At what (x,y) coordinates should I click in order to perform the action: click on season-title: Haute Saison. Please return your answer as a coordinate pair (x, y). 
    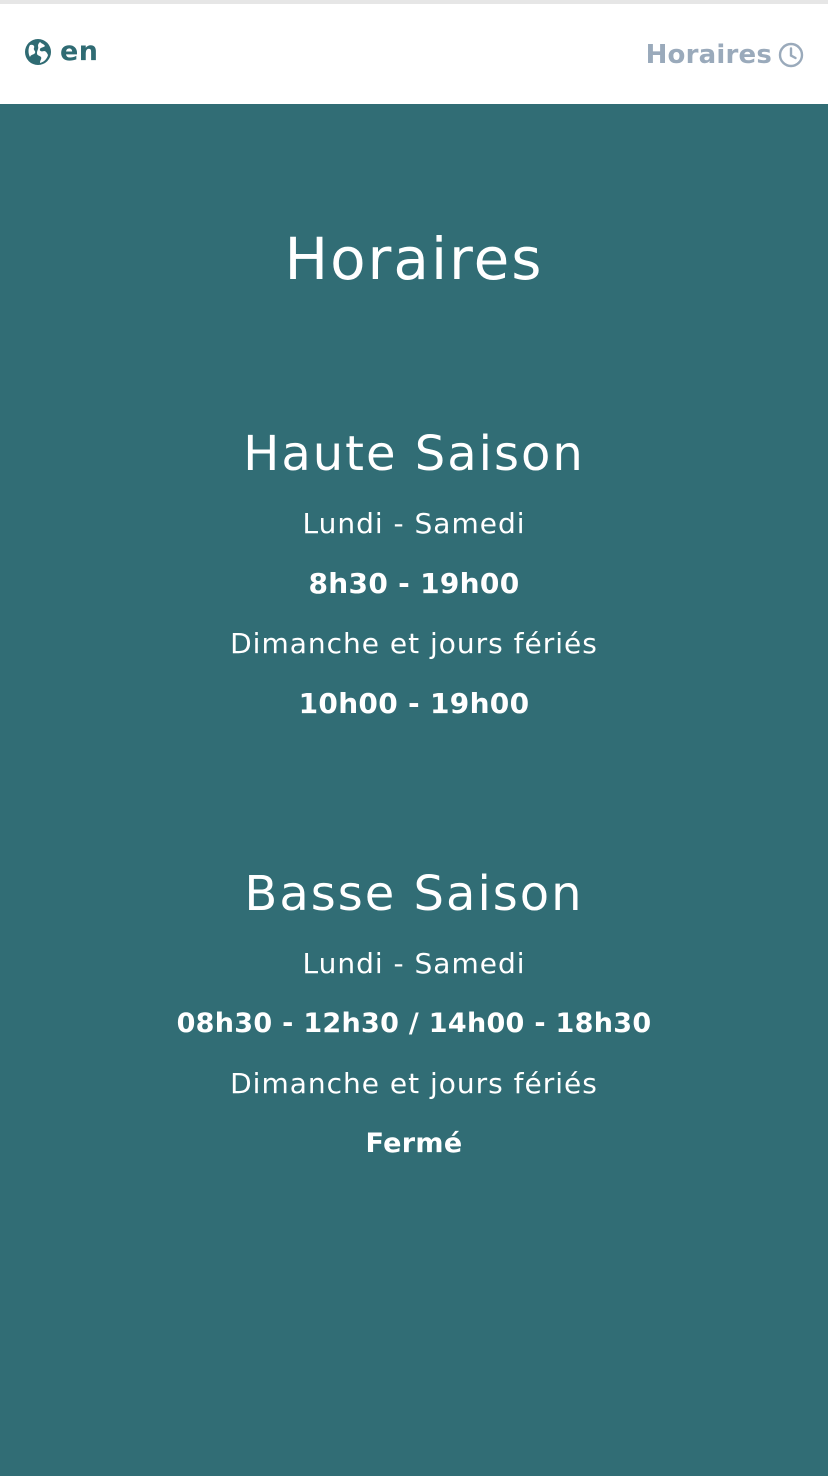
    Looking at the image, I should click on (414, 454).